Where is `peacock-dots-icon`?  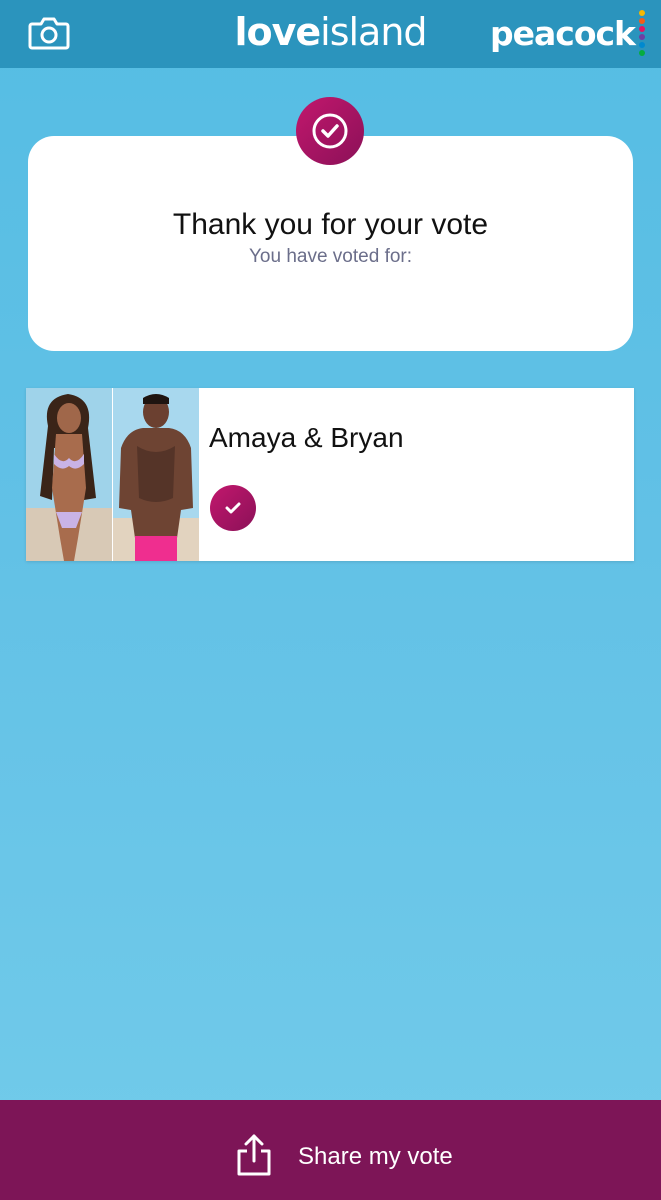 peacock-dots-icon is located at coordinates (643, 34).